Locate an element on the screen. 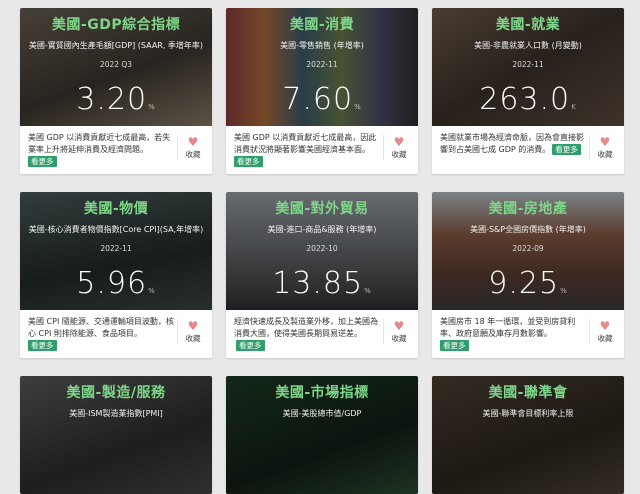 This screenshot has width=640, height=494. card-market: 美國-市場指標 美國-美股總市值/GDP is located at coordinates (322, 435).